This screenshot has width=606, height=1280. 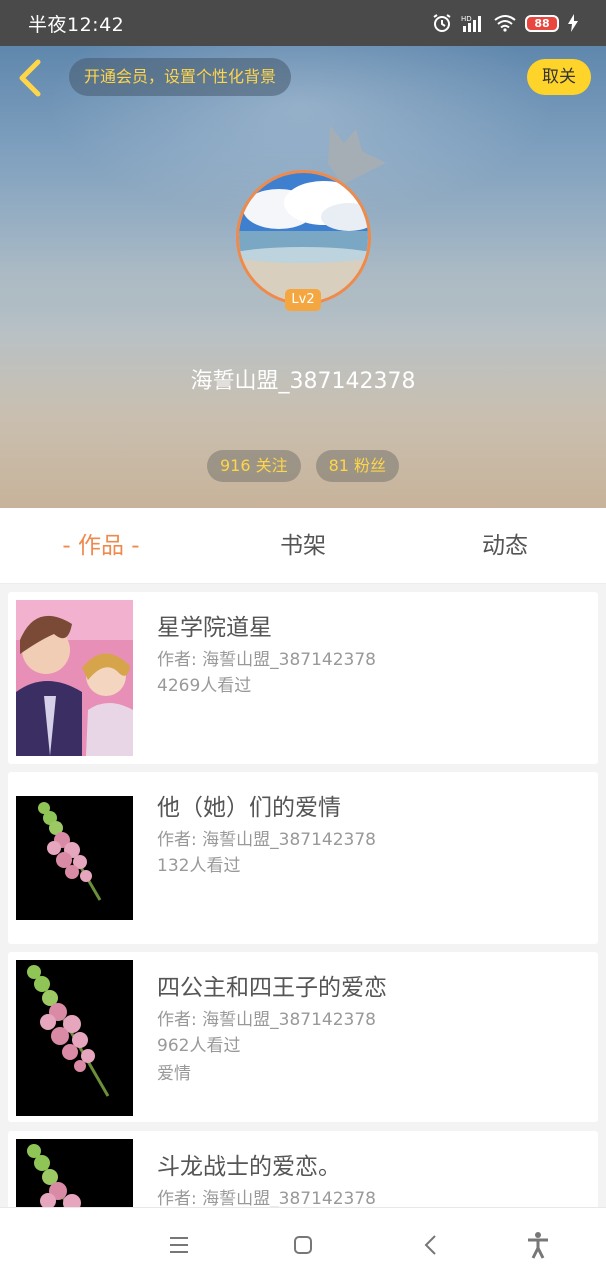 I want to click on menu-icon, so click(x=179, y=1245).